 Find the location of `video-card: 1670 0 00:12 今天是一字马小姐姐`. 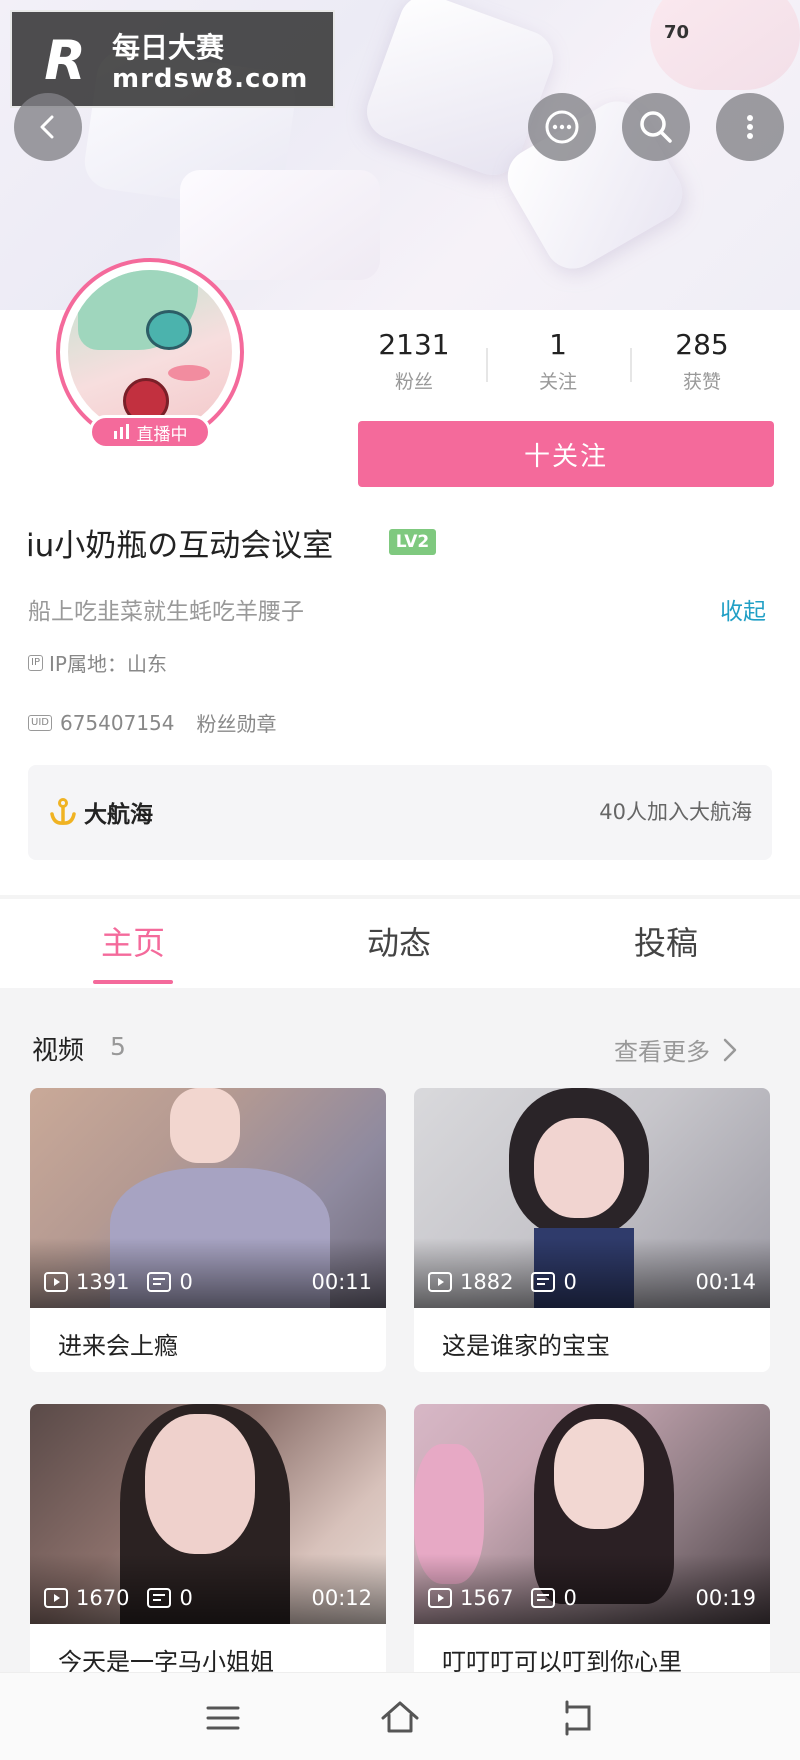

video-card: 1670 0 00:12 今天是一字马小姐姐 is located at coordinates (208, 1546).